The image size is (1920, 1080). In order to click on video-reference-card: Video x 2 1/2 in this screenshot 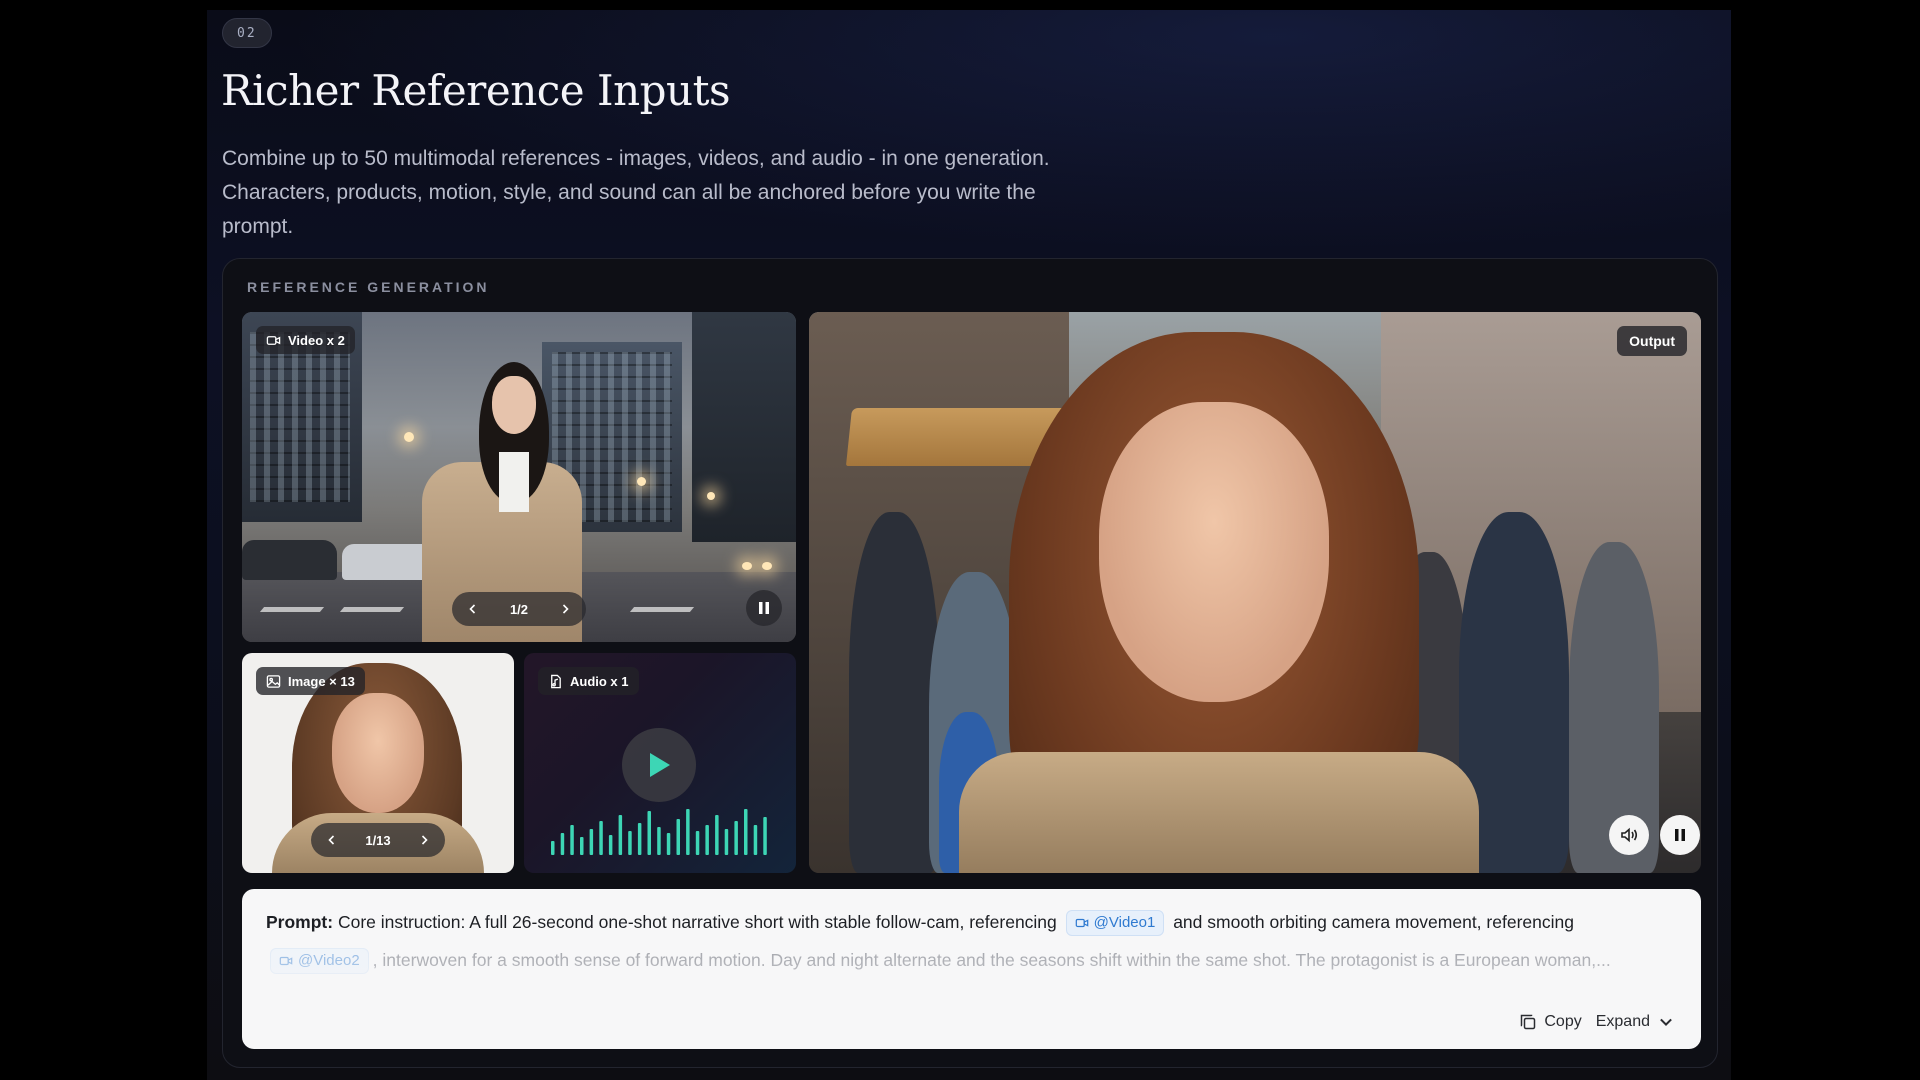, I will do `click(519, 477)`.